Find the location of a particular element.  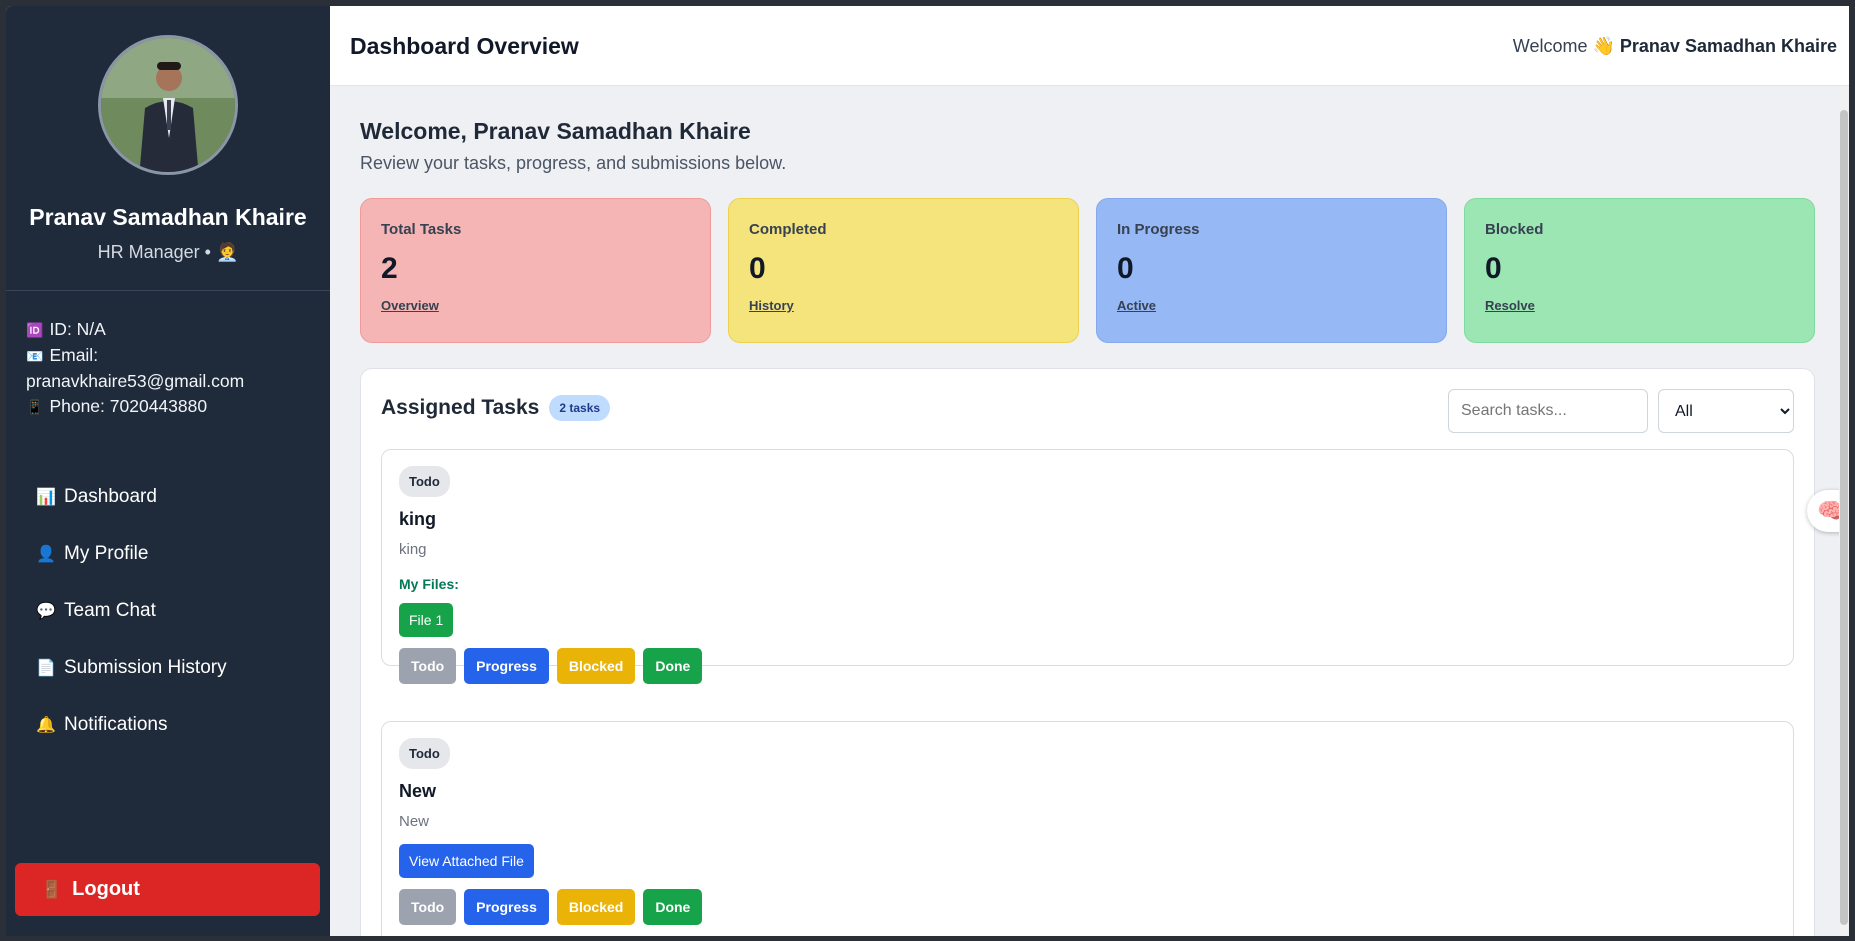

tasks-title: Assigned Tasks is located at coordinates (460, 407).